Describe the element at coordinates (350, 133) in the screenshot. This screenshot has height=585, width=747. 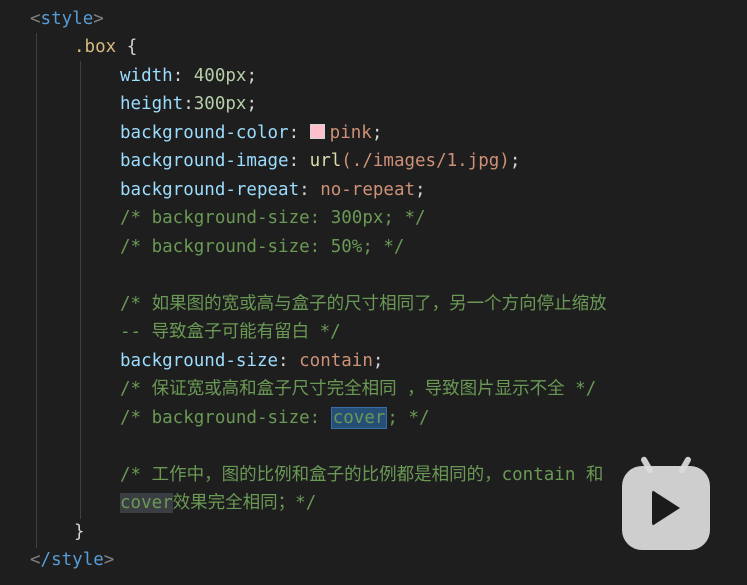
I see `value: pink` at that location.